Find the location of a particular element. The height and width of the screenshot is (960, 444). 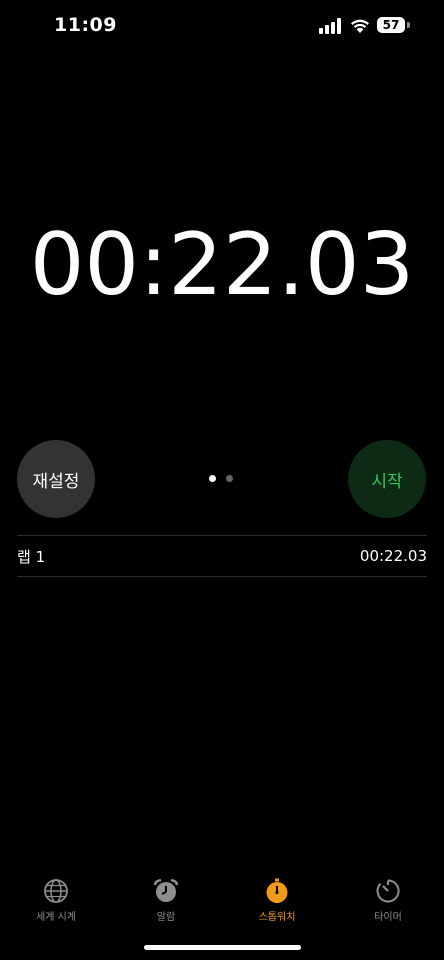

battery-indicator: 57 is located at coordinates (393, 26).